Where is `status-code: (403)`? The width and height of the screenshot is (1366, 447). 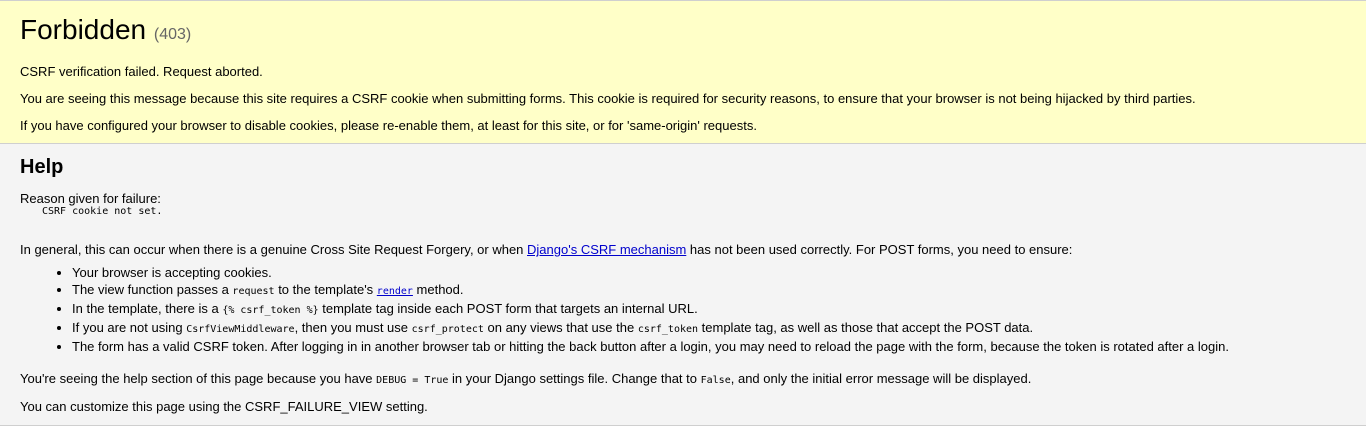
status-code: (403) is located at coordinates (172, 34).